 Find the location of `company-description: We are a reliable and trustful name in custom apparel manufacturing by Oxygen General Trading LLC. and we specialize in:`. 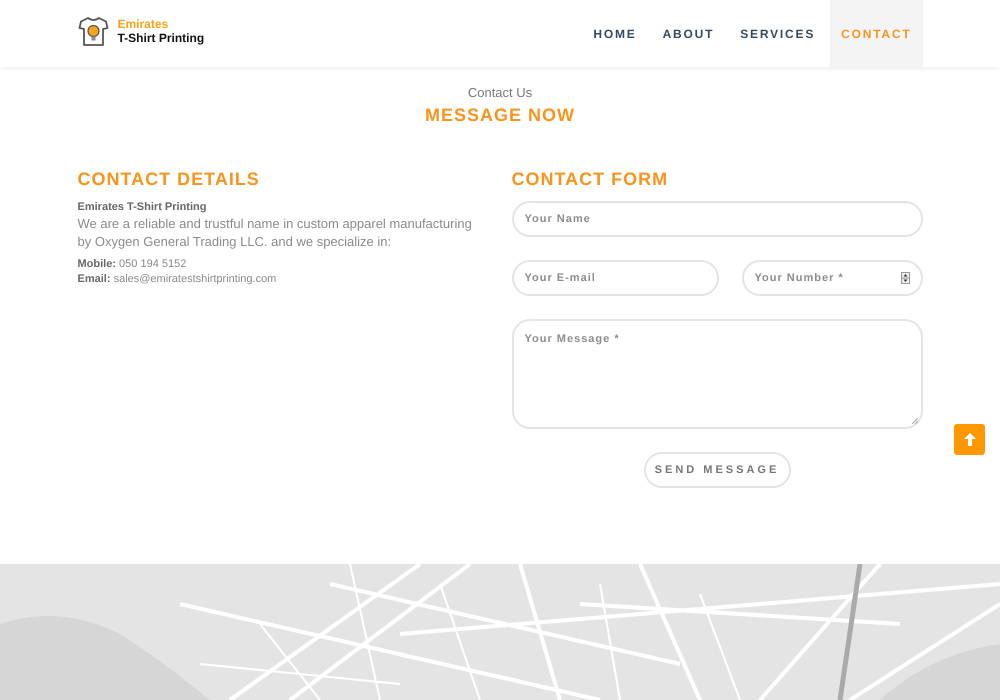

company-description: We are a reliable and trustful name in custom apparel manufacturing by Oxygen General Trading LLC. and we specialize in: is located at coordinates (275, 233).